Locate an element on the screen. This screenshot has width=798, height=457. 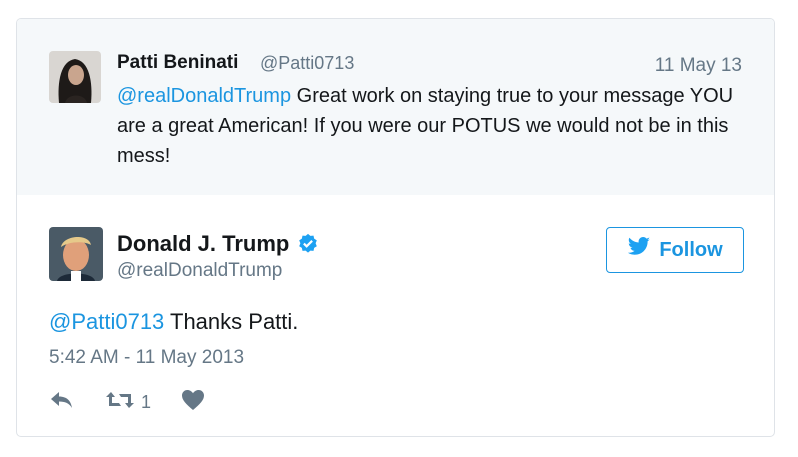
verified-badge-icon is located at coordinates (308, 244).